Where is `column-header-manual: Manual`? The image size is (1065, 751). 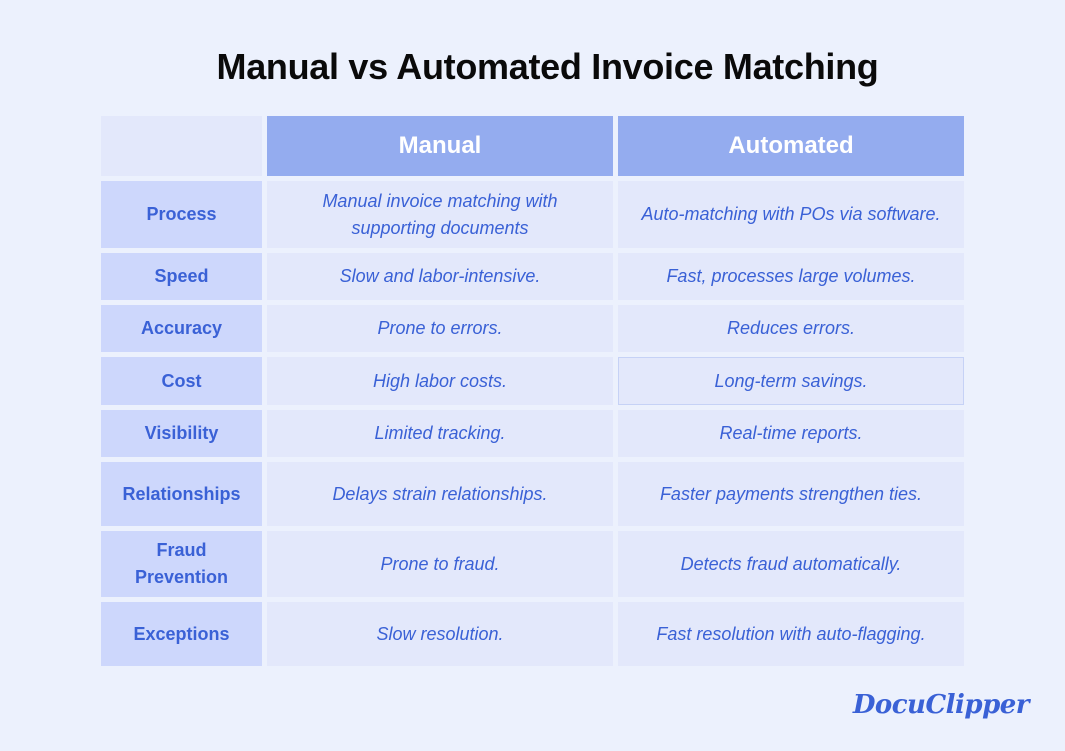 column-header-manual: Manual is located at coordinates (440, 146).